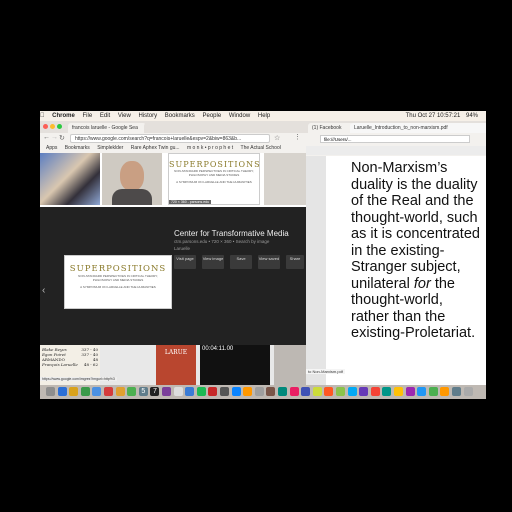 The height and width of the screenshot is (512, 512). What do you see at coordinates (412, 201) in the screenshot?
I see `quote-line: of the Real and the` at bounding box center [412, 201].